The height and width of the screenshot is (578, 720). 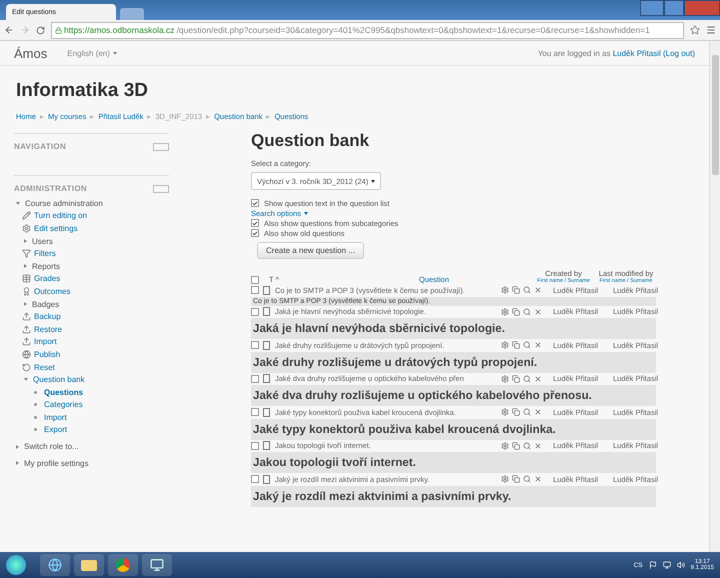 What do you see at coordinates (453, 462) in the screenshot?
I see `question-text-preview: Jakou topologii tvoří internet.` at bounding box center [453, 462].